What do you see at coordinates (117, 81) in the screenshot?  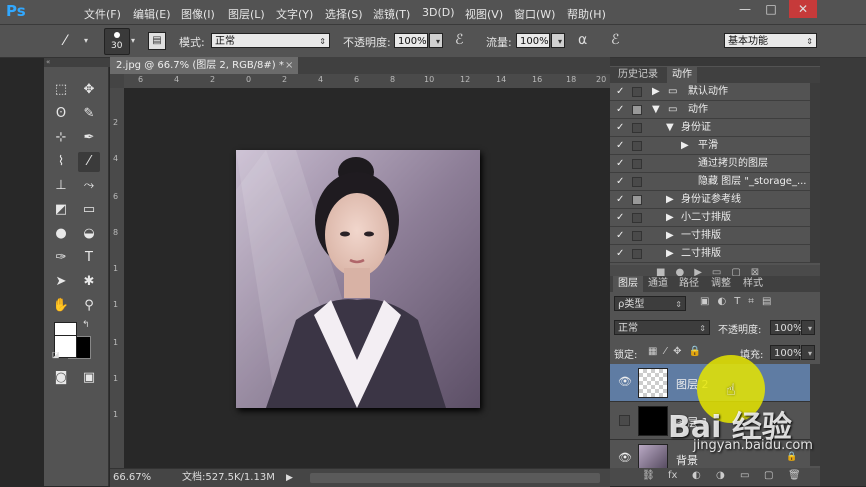 I see `ruler-origin` at bounding box center [117, 81].